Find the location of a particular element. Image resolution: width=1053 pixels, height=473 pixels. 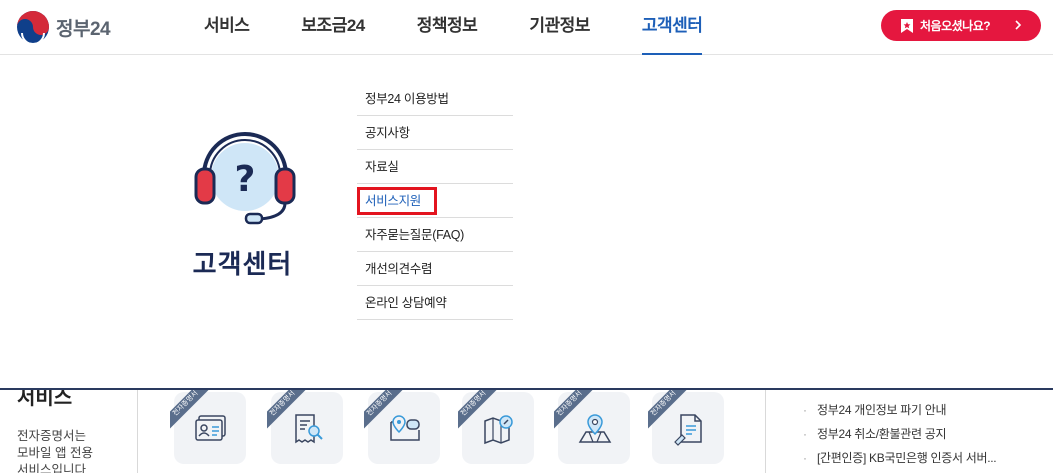

notice-item: 정부24 개인정보 파기 안내 is located at coordinates (923, 410).